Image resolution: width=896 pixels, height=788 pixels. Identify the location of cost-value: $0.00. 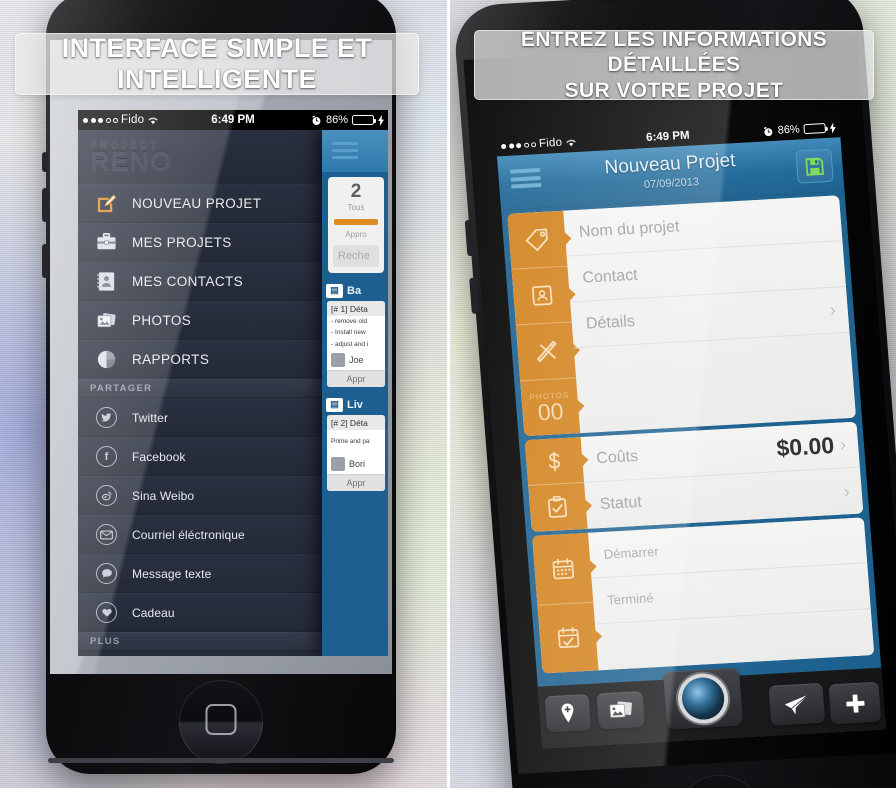
(805, 446).